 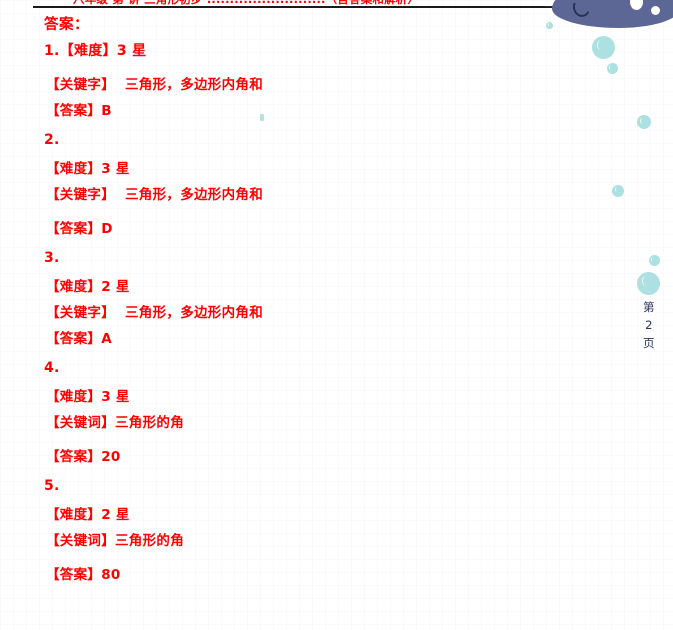 What do you see at coordinates (52, 258) in the screenshot?
I see `question-number-3: 3.` at bounding box center [52, 258].